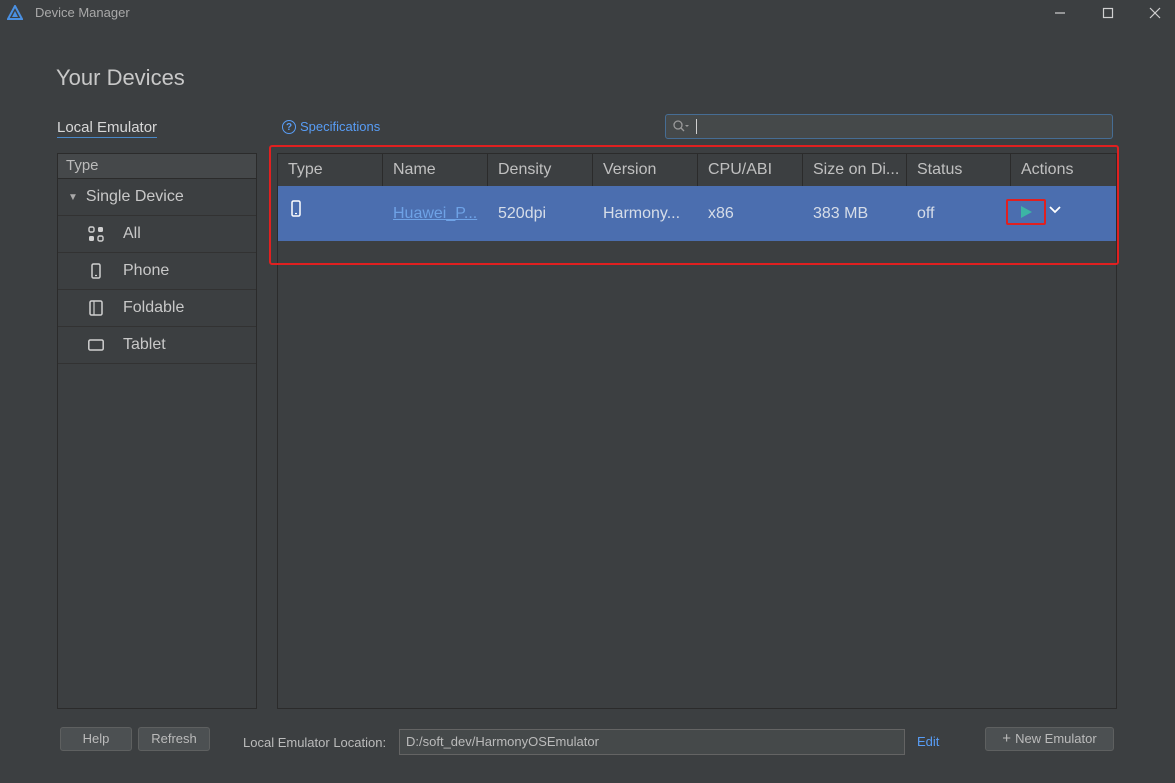 The width and height of the screenshot is (1175, 783). Describe the element at coordinates (340, 126) in the screenshot. I see `specifications-label: Specifications` at that location.